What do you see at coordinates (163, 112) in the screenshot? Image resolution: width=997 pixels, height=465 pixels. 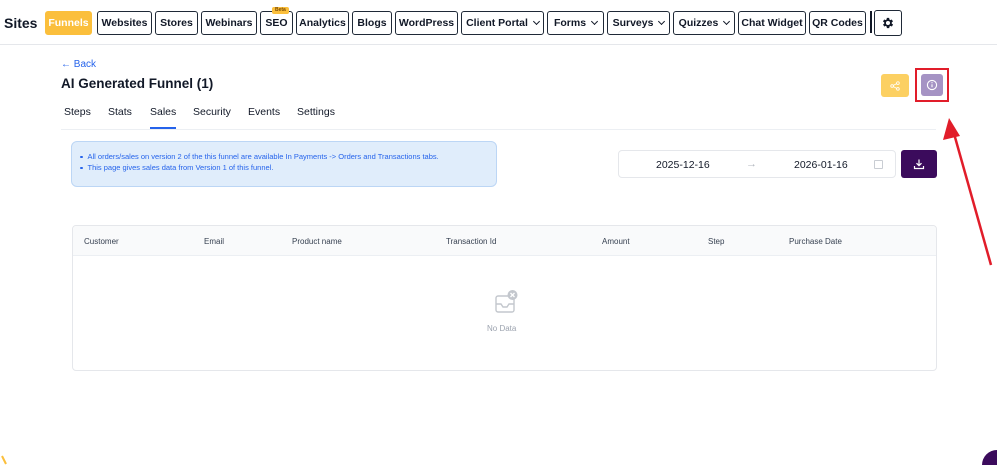 I see `tab-sales: Sales` at bounding box center [163, 112].